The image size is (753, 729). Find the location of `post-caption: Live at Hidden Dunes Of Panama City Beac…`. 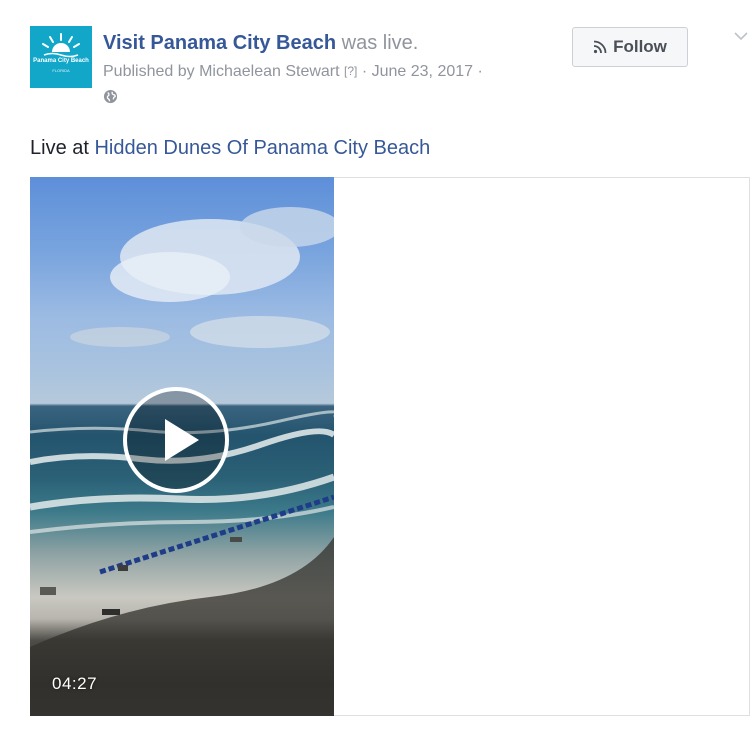

post-caption: Live at Hidden Dunes Of Panama City Beac… is located at coordinates (230, 148).